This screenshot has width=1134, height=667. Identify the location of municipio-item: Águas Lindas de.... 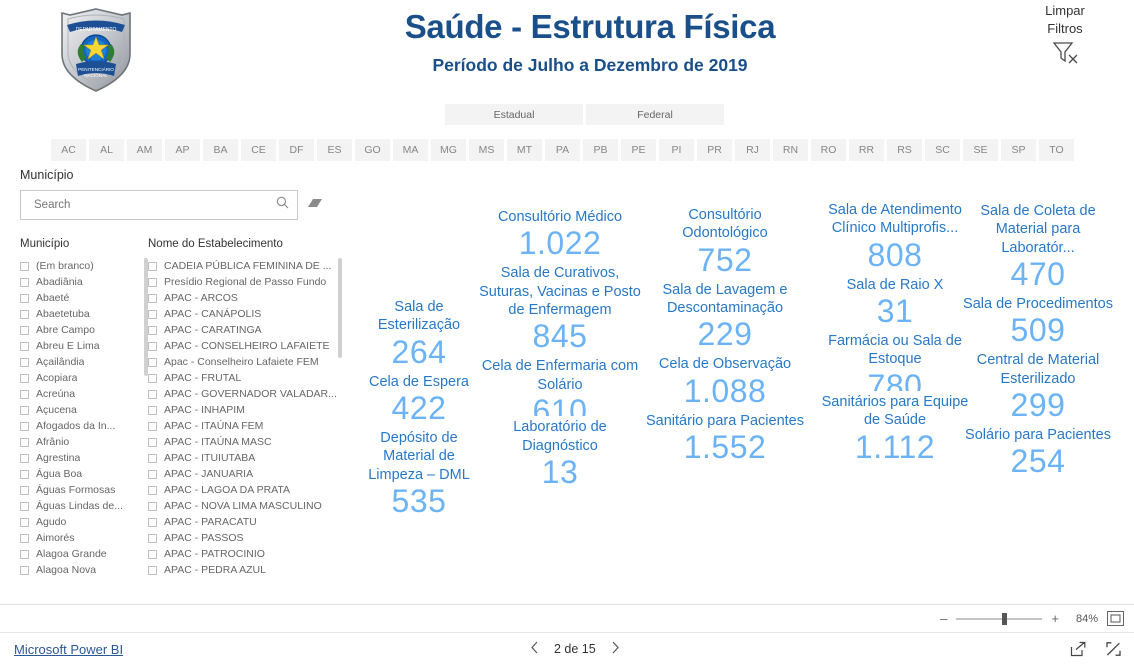
(84, 506).